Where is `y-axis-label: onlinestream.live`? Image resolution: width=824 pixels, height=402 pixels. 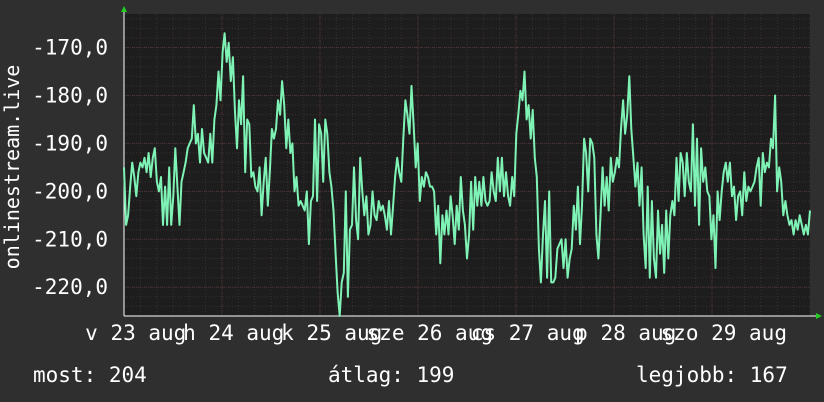
y-axis-label: onlinestream.live is located at coordinates (12, 167).